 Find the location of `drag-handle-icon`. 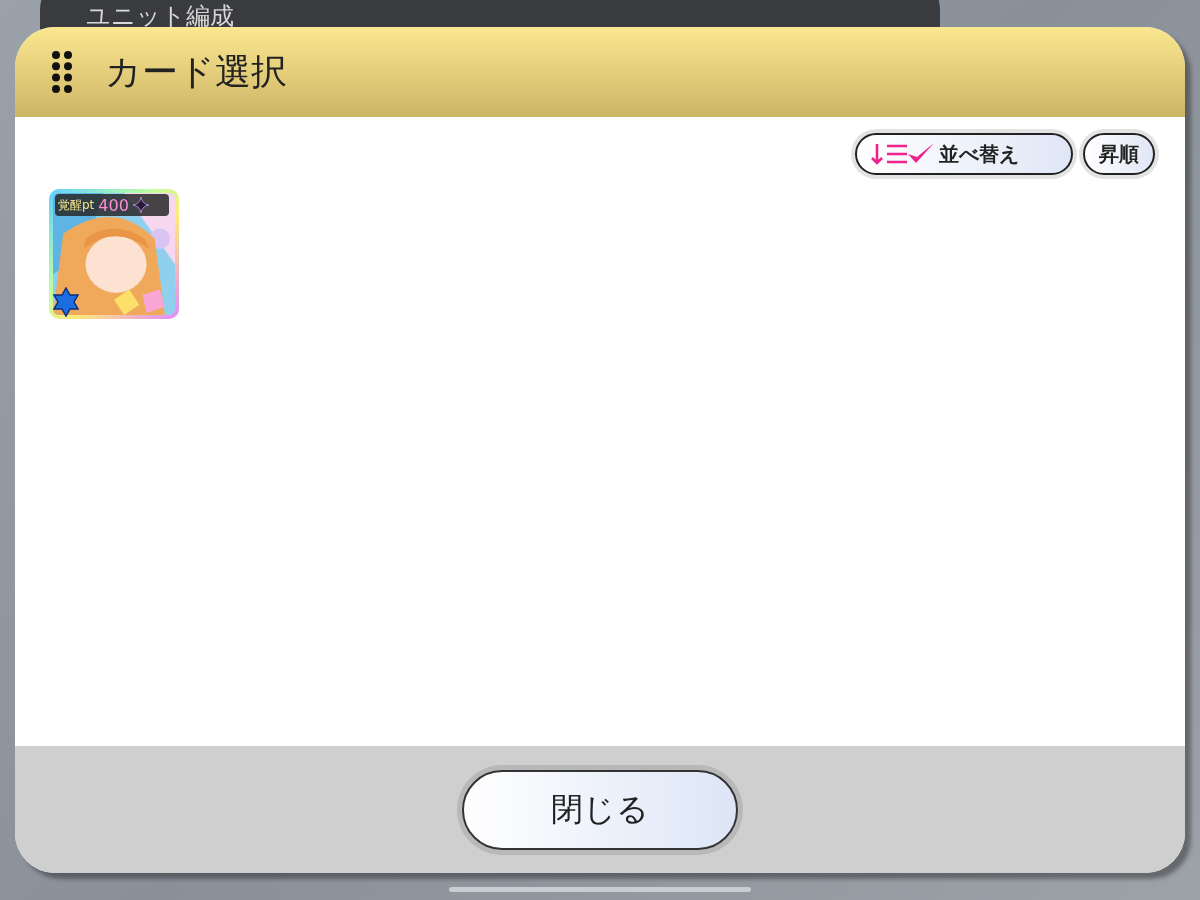

drag-handle-icon is located at coordinates (62, 72).